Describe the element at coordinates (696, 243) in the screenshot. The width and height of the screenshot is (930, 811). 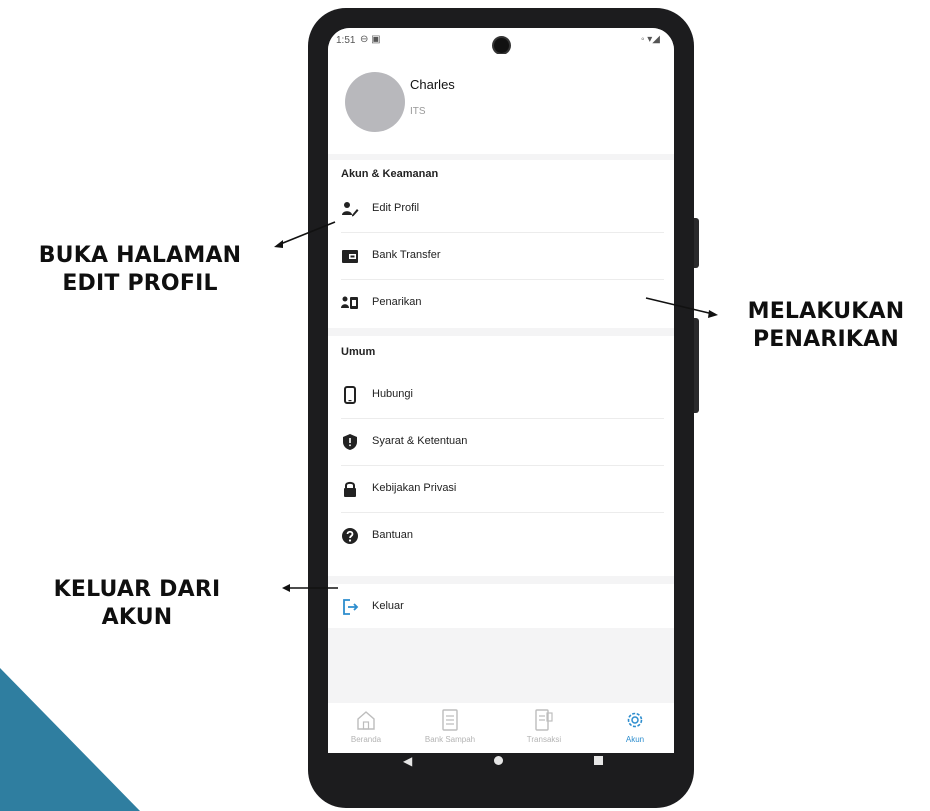
I see `phone-side-button` at that location.